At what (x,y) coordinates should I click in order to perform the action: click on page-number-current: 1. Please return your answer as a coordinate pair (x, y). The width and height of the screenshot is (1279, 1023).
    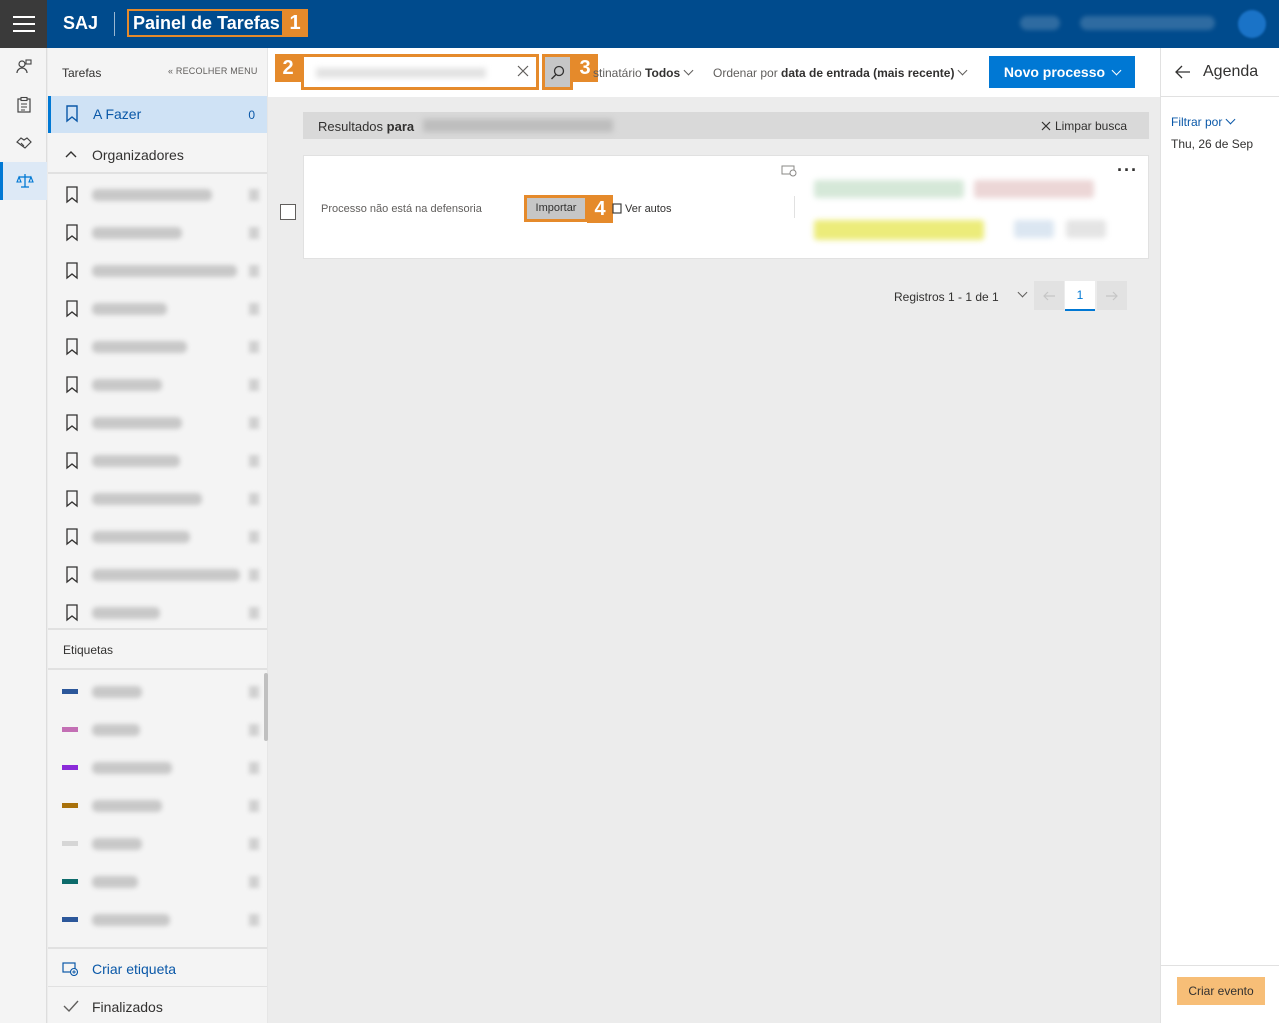
    Looking at the image, I should click on (1080, 296).